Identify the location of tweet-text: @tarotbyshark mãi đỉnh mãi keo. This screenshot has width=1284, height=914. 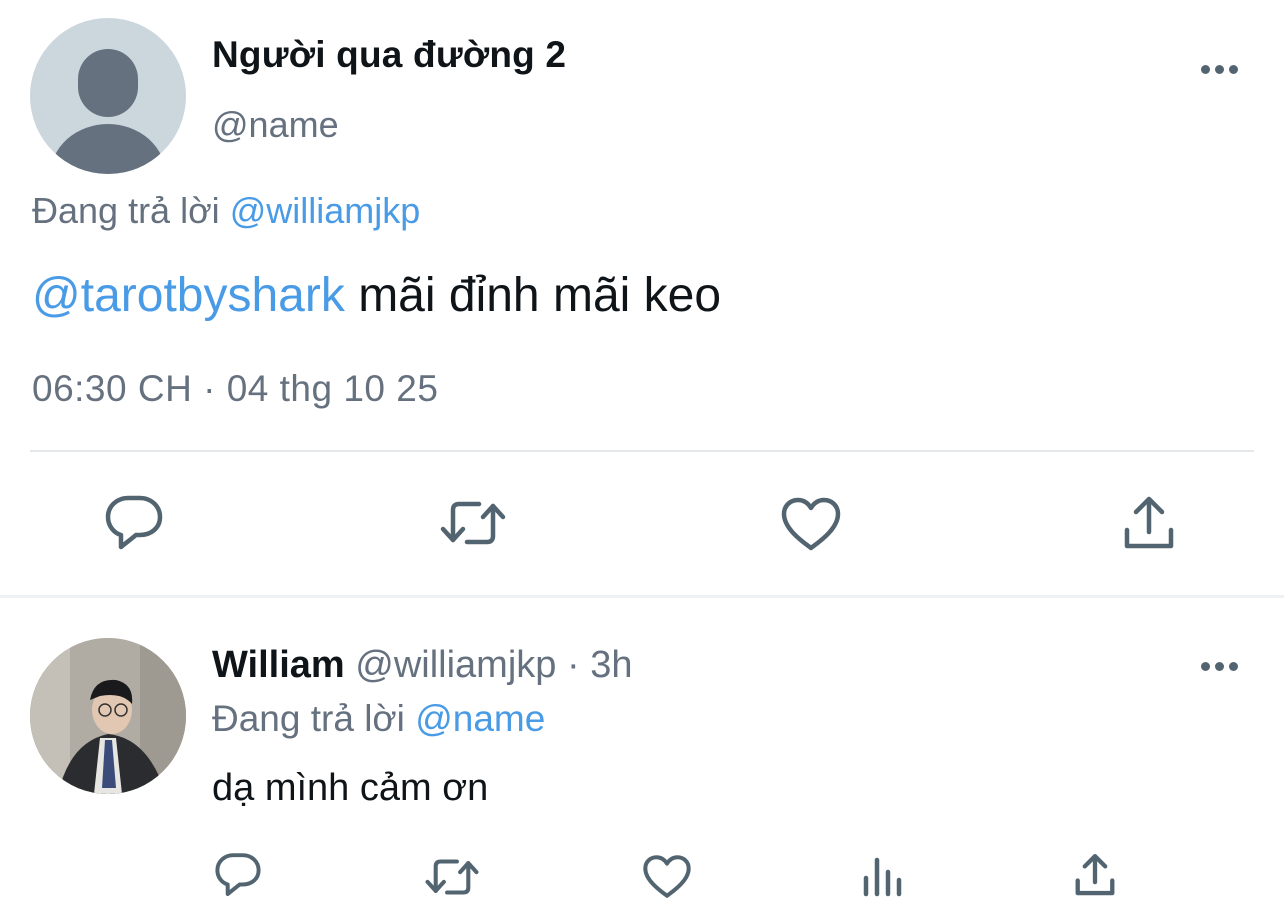
(376, 295).